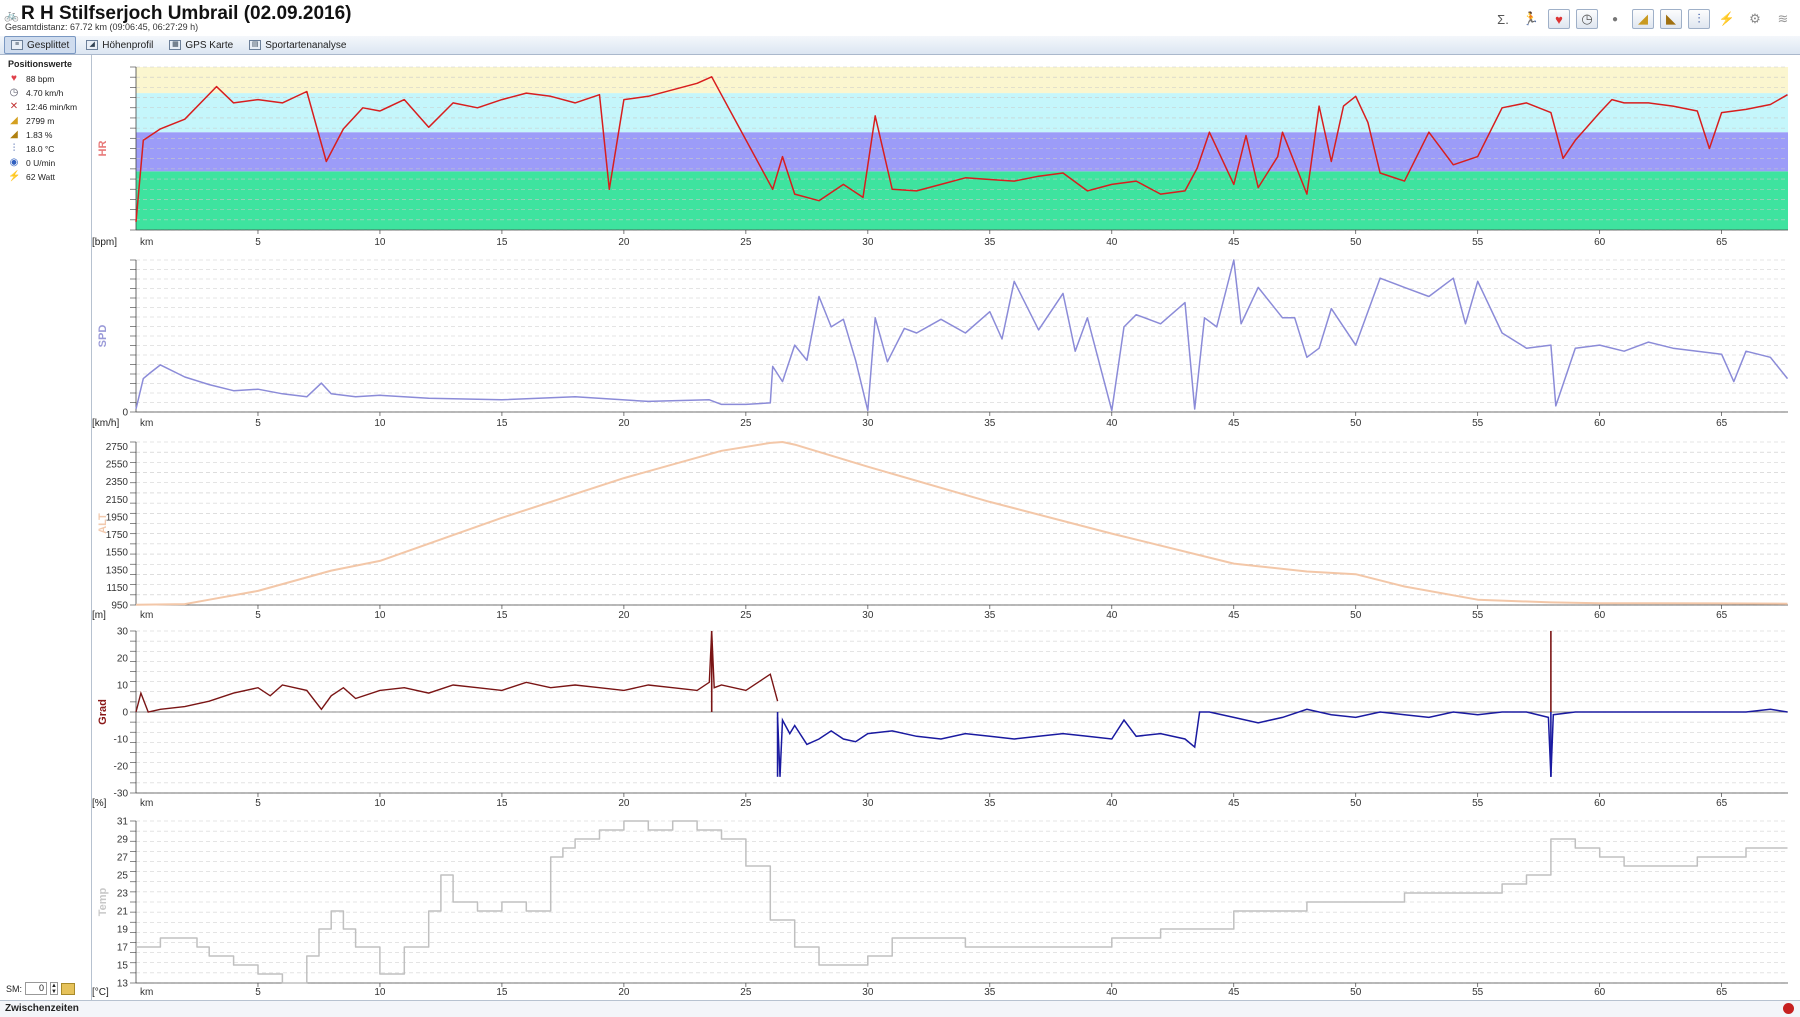 This screenshot has width=1800, height=1017. Describe the element at coordinates (175, 45) in the screenshot. I see `map-icon: ▦` at that location.